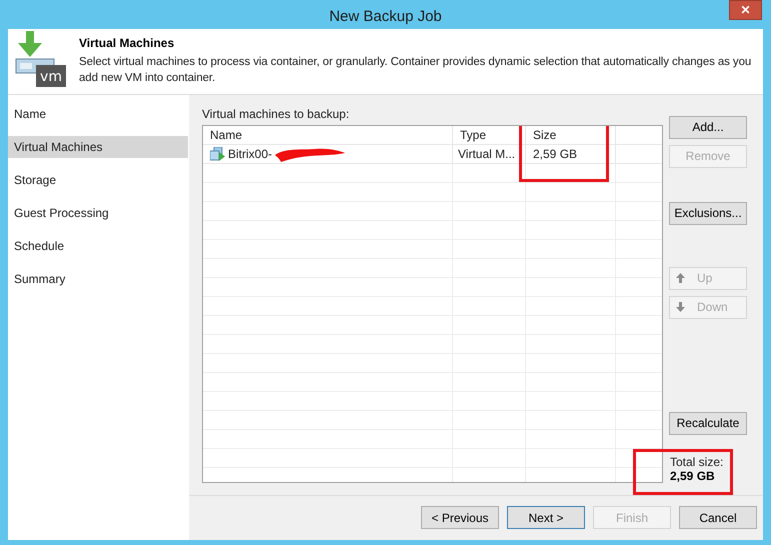 Image resolution: width=771 pixels, height=545 pixels. What do you see at coordinates (250, 154) in the screenshot?
I see `table-cell-text: Bitrix00-` at bounding box center [250, 154].